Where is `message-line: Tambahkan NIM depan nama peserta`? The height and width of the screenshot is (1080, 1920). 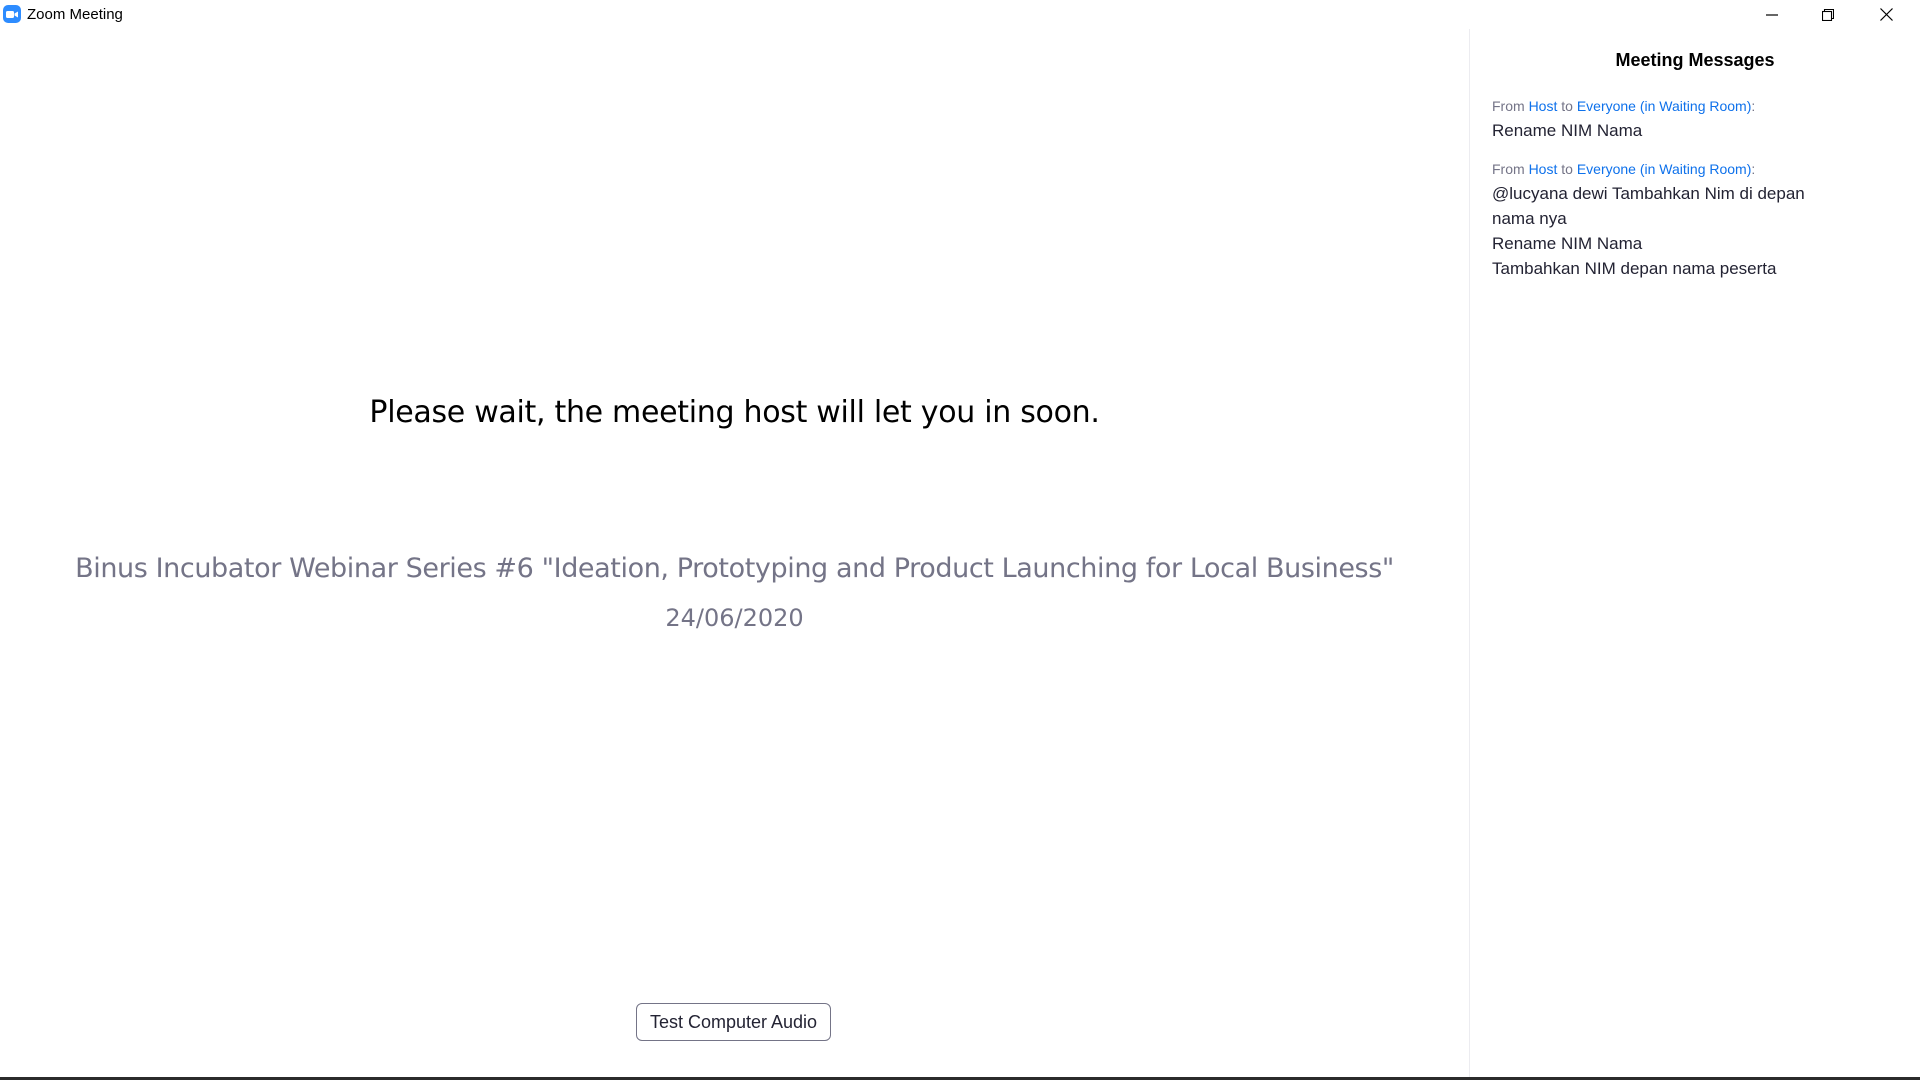 message-line: Tambahkan NIM depan nama peserta is located at coordinates (1634, 268).